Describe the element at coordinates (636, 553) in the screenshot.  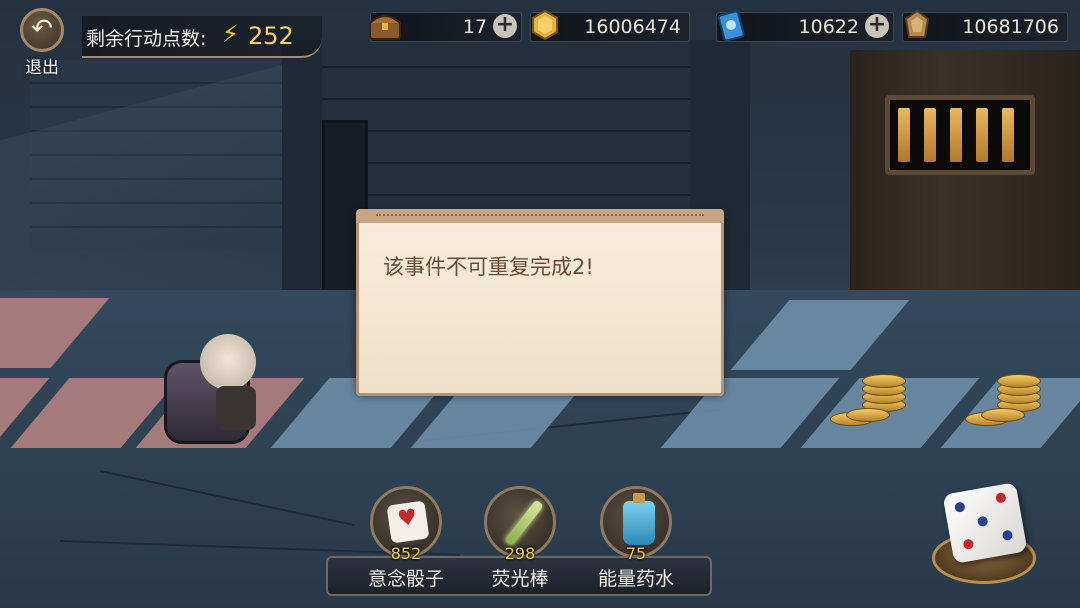
I see `item-count: 75` at that location.